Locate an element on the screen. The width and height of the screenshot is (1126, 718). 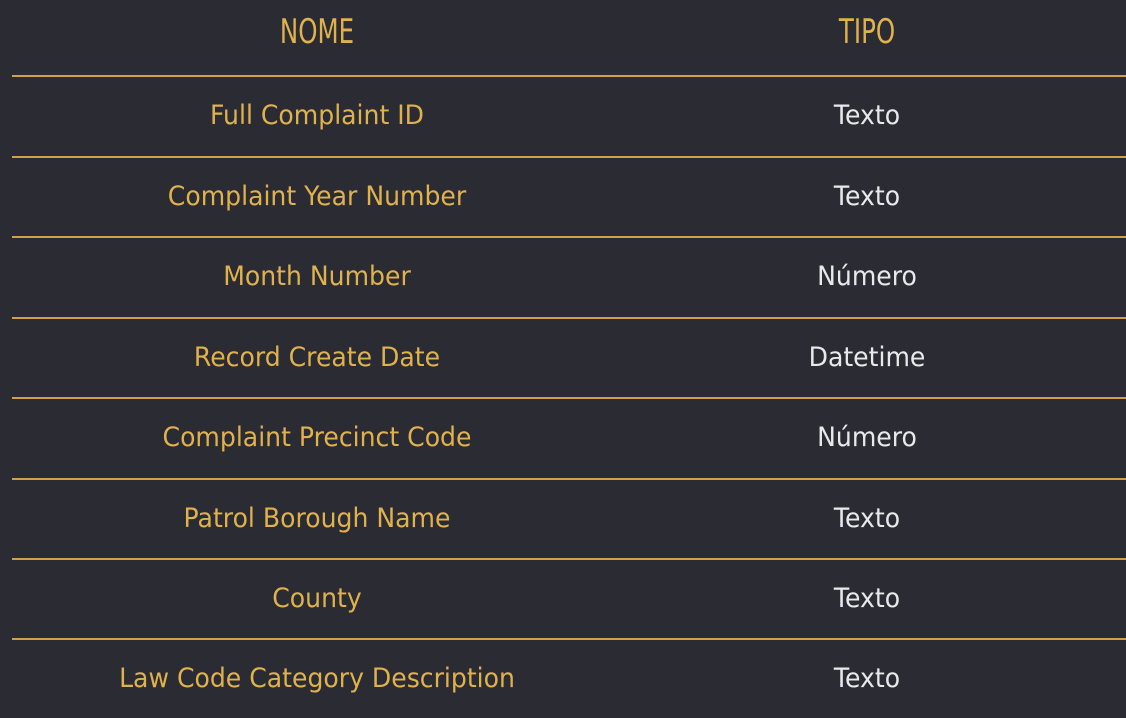
header-name: NOME is located at coordinates (317, 32).